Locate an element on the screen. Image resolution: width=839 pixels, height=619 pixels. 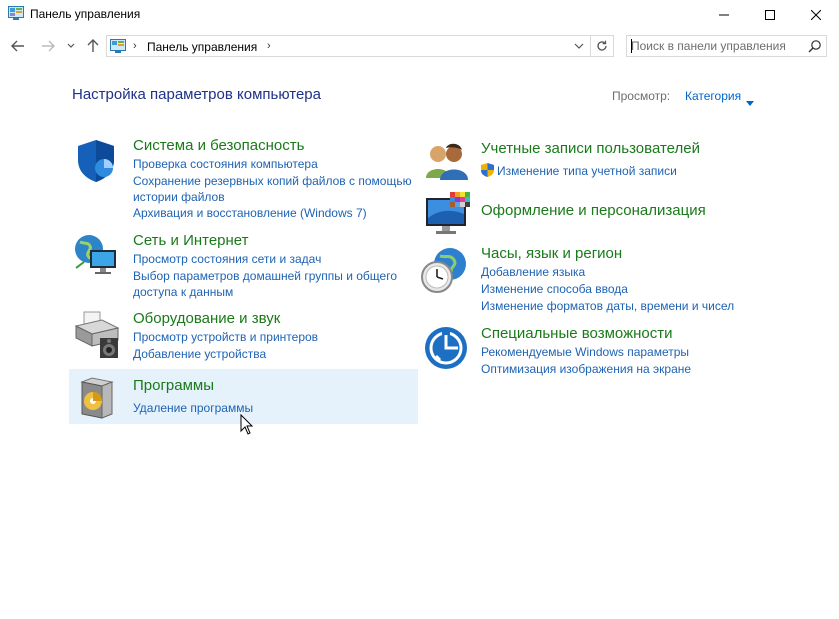
title-bar: Панель управления is located at coordinates (419, 15).